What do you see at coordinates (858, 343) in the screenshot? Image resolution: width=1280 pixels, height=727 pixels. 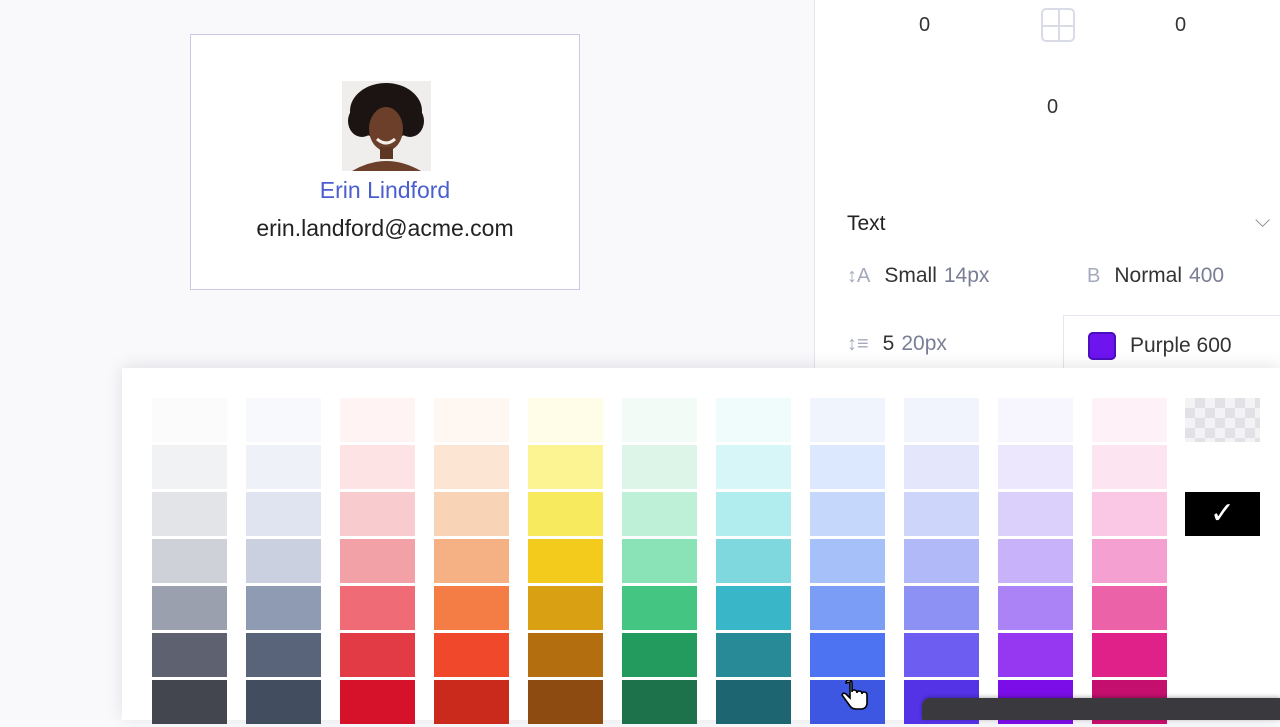 I see `line-height-icon: ↕≡` at bounding box center [858, 343].